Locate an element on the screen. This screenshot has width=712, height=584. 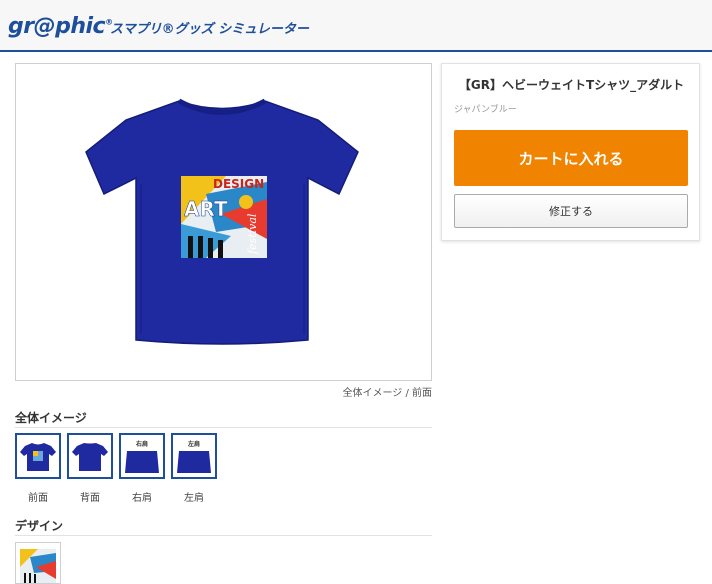
product-color: ジャパンブルー is located at coordinates (485, 110).